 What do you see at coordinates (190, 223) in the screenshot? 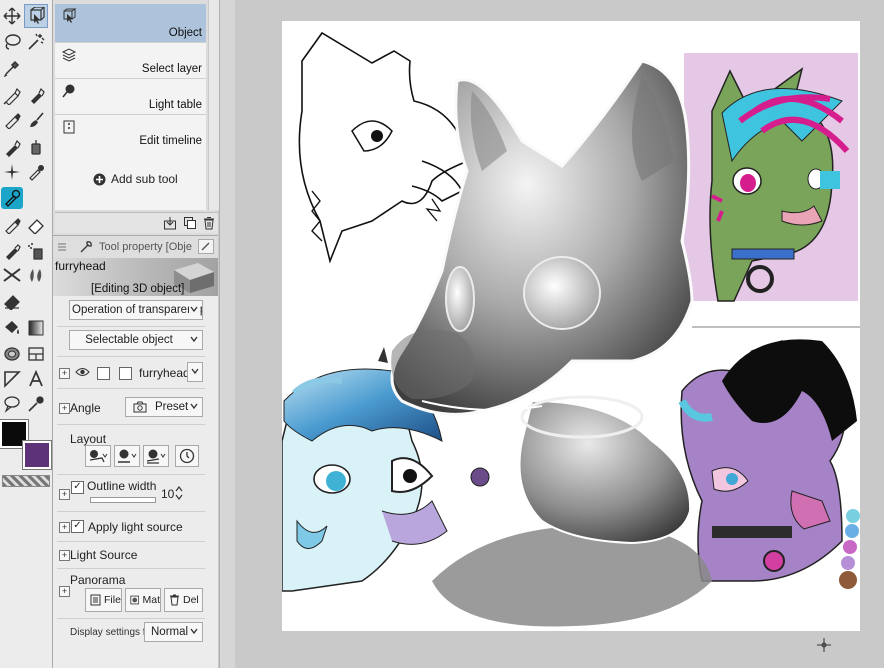
I see `duplicate-icon` at bounding box center [190, 223].